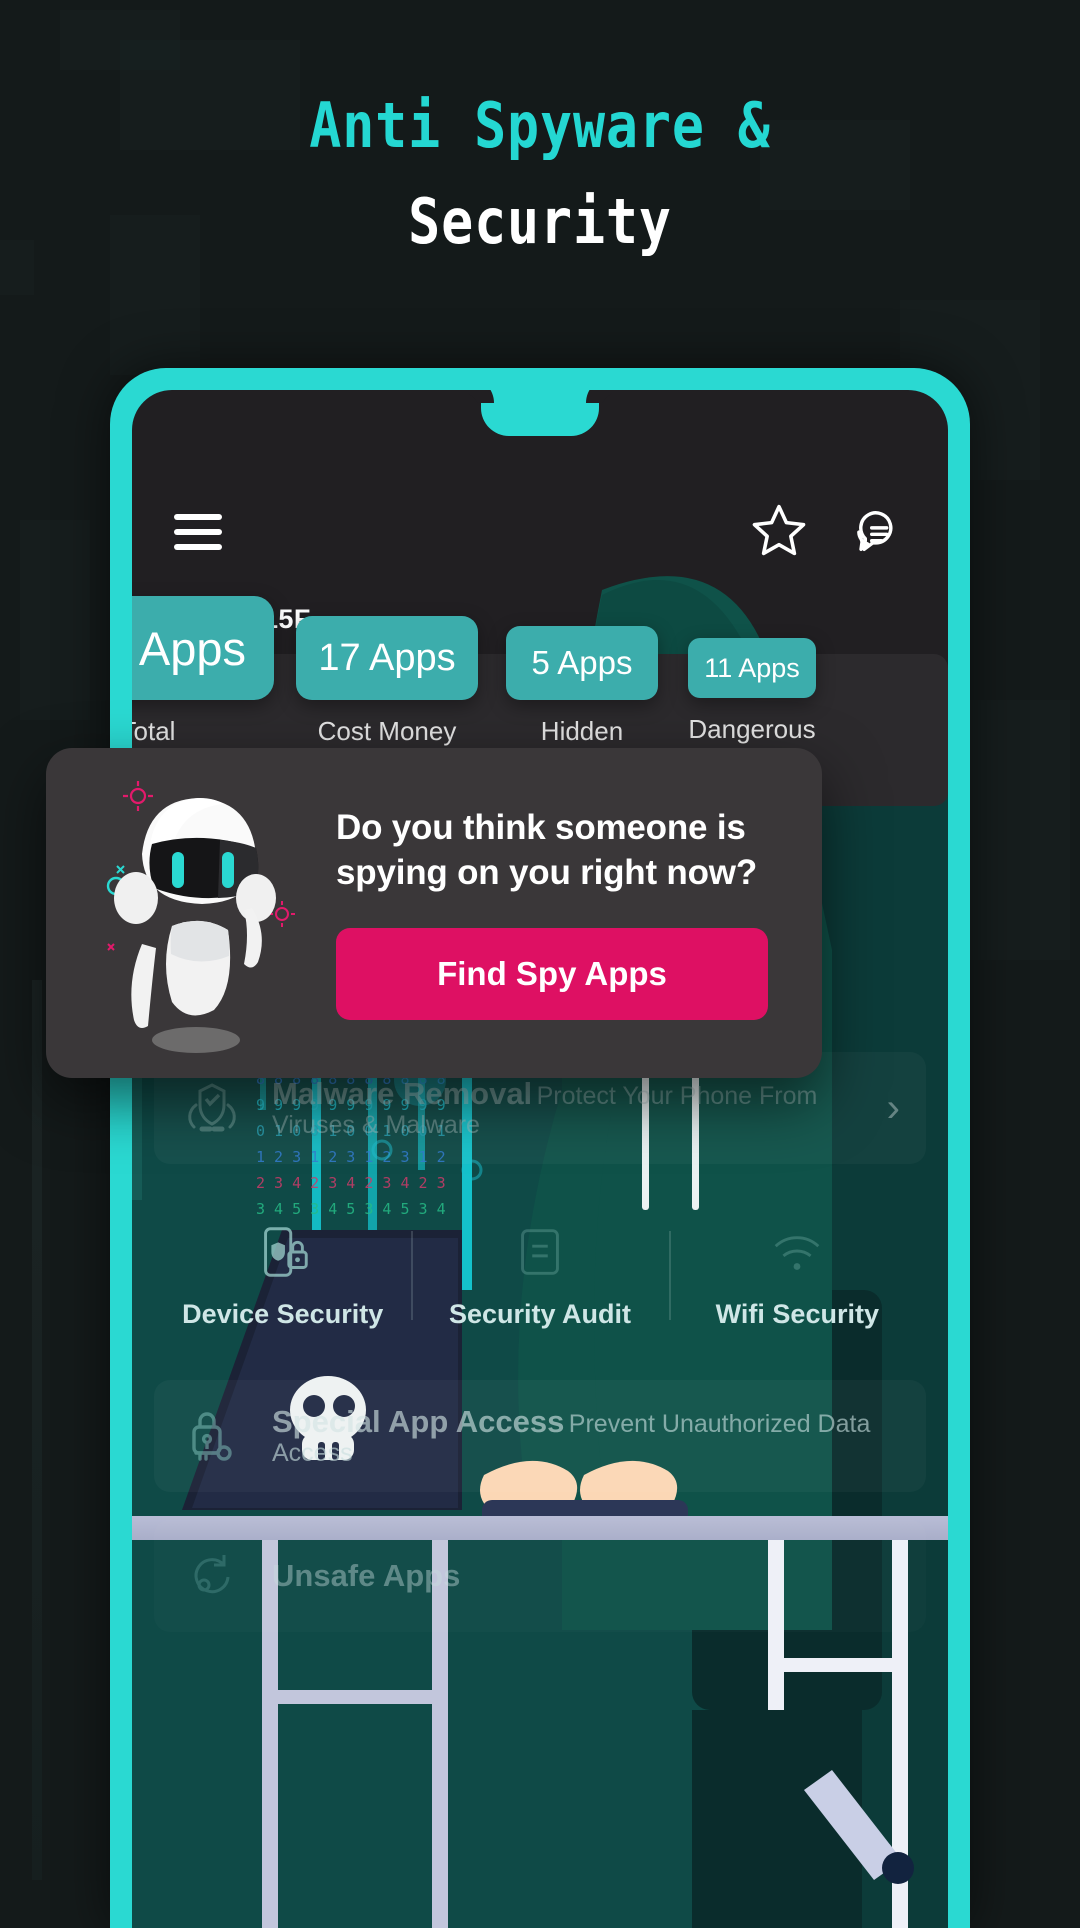 Image resolution: width=1080 pixels, height=1928 pixels. Describe the element at coordinates (582, 731) in the screenshot. I see `stat-label: Hidden` at that location.